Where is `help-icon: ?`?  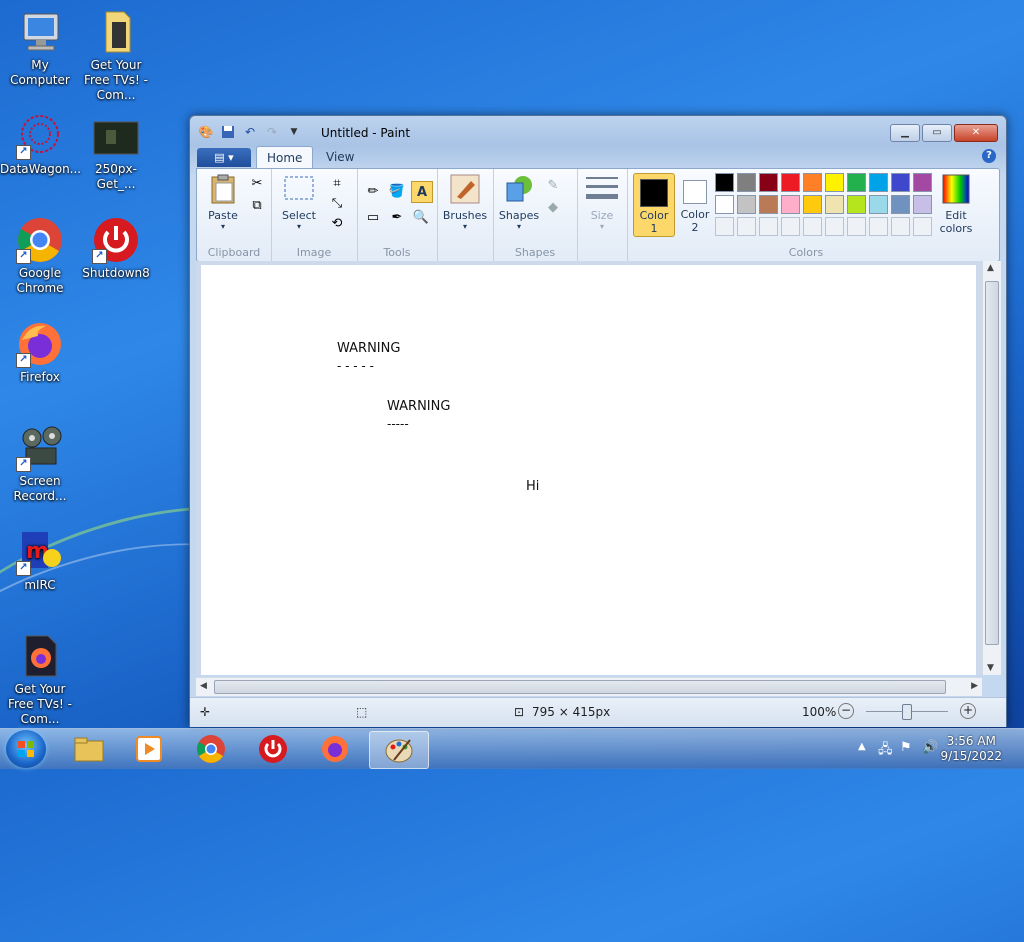
help-icon: ? is located at coordinates (989, 156).